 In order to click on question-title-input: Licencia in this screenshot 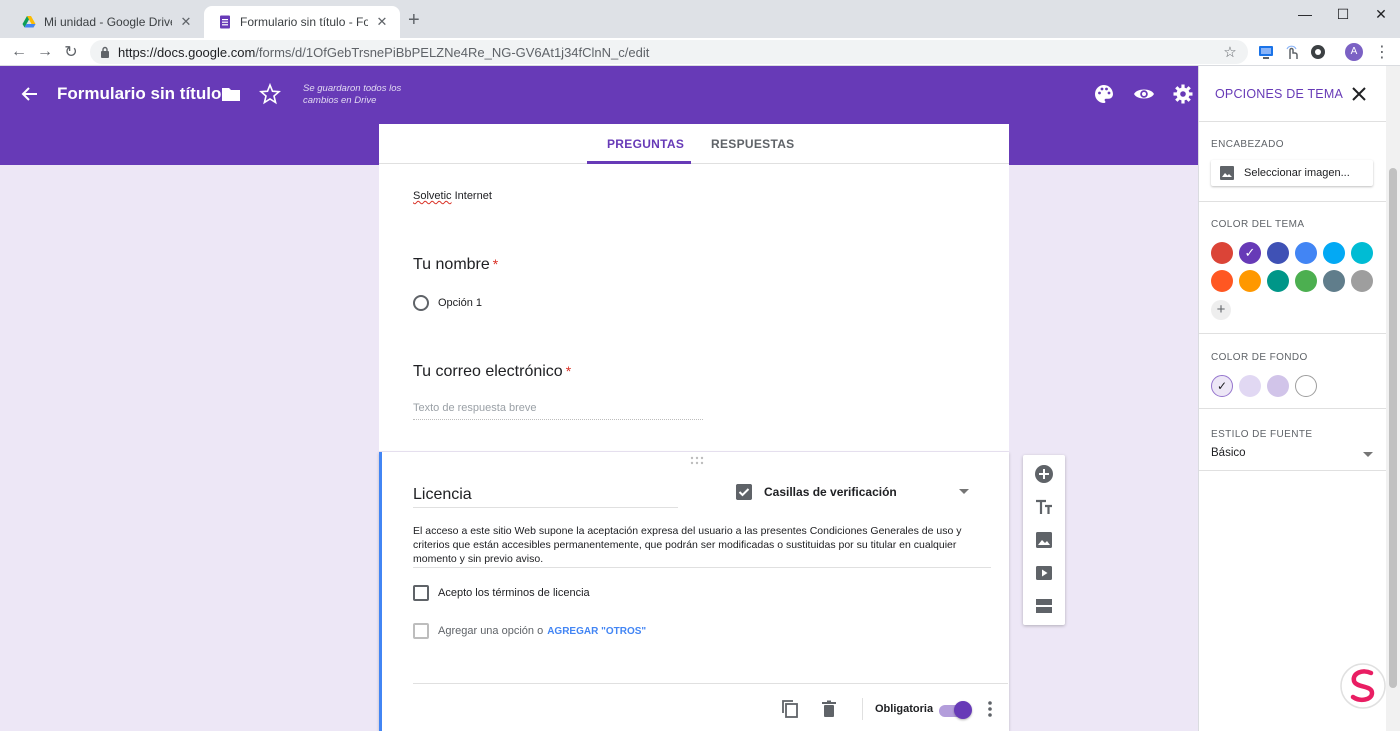, I will do `click(545, 497)`.